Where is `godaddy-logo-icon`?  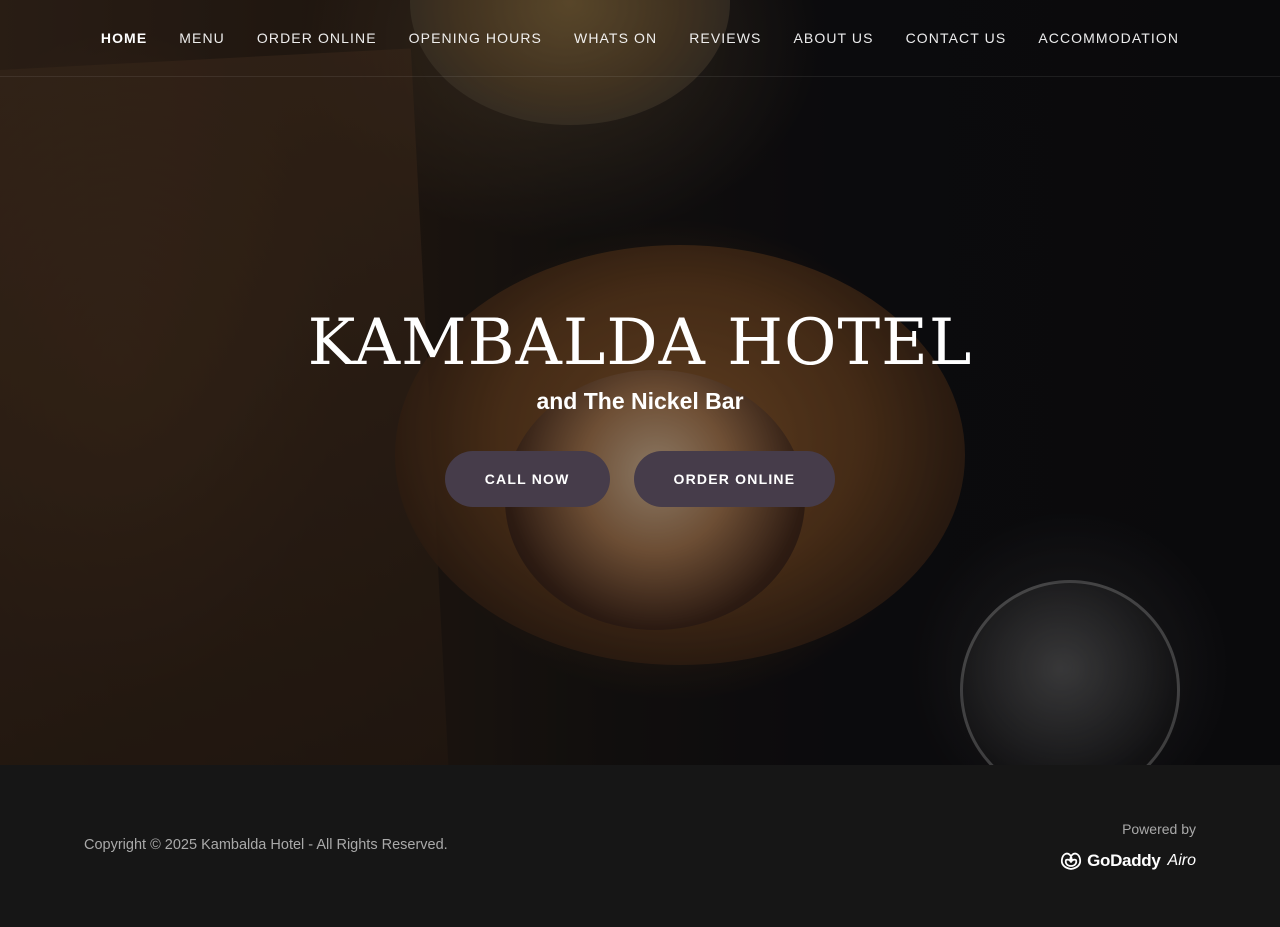 godaddy-logo-icon is located at coordinates (1071, 861).